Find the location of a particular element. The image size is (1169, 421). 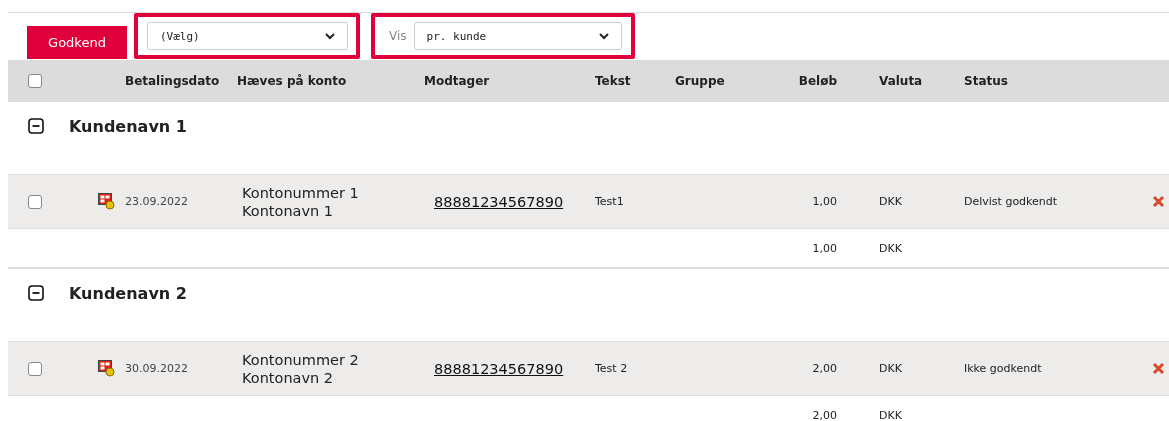

group-title: Kundenavn 2 is located at coordinates (128, 293).